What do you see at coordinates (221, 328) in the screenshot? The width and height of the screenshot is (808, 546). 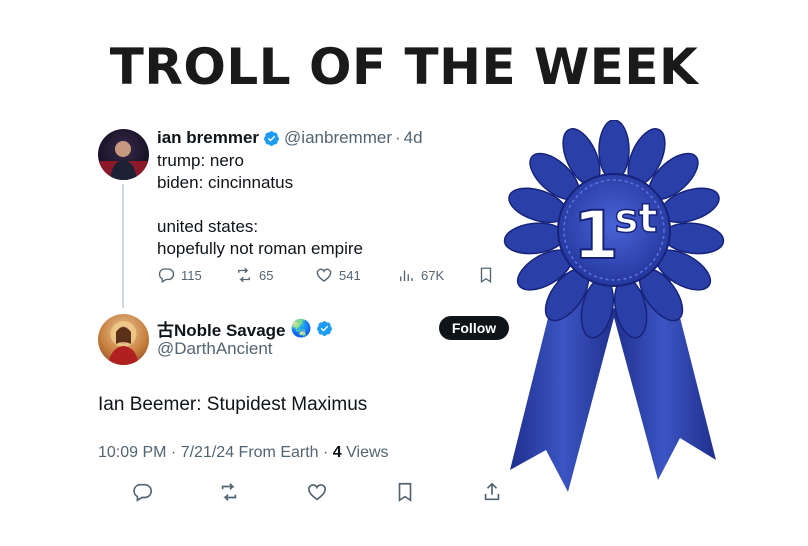 I see `reply-author-name: 古Noble Savage` at bounding box center [221, 328].